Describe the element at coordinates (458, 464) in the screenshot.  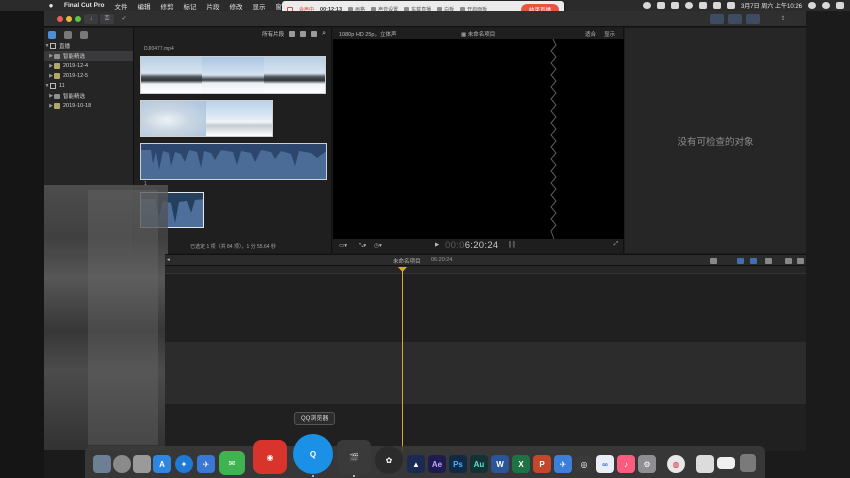
I see `photoshop-icon: Ps` at that location.